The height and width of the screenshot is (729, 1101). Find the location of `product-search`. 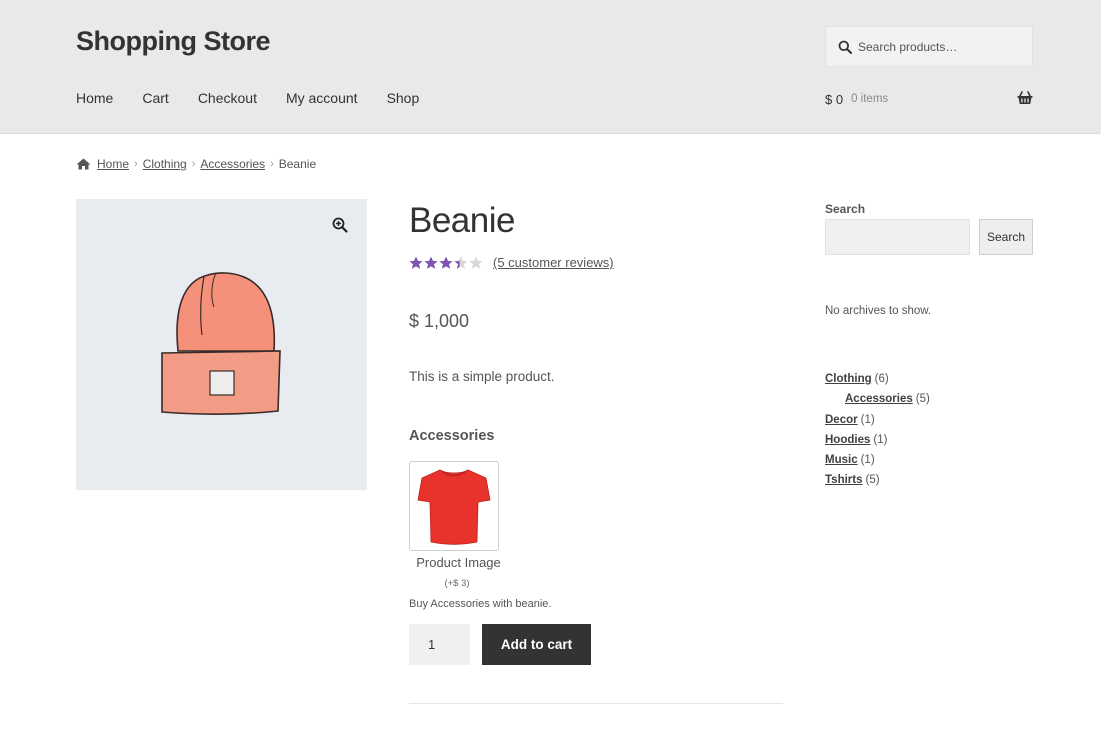

product-search is located at coordinates (929, 46).